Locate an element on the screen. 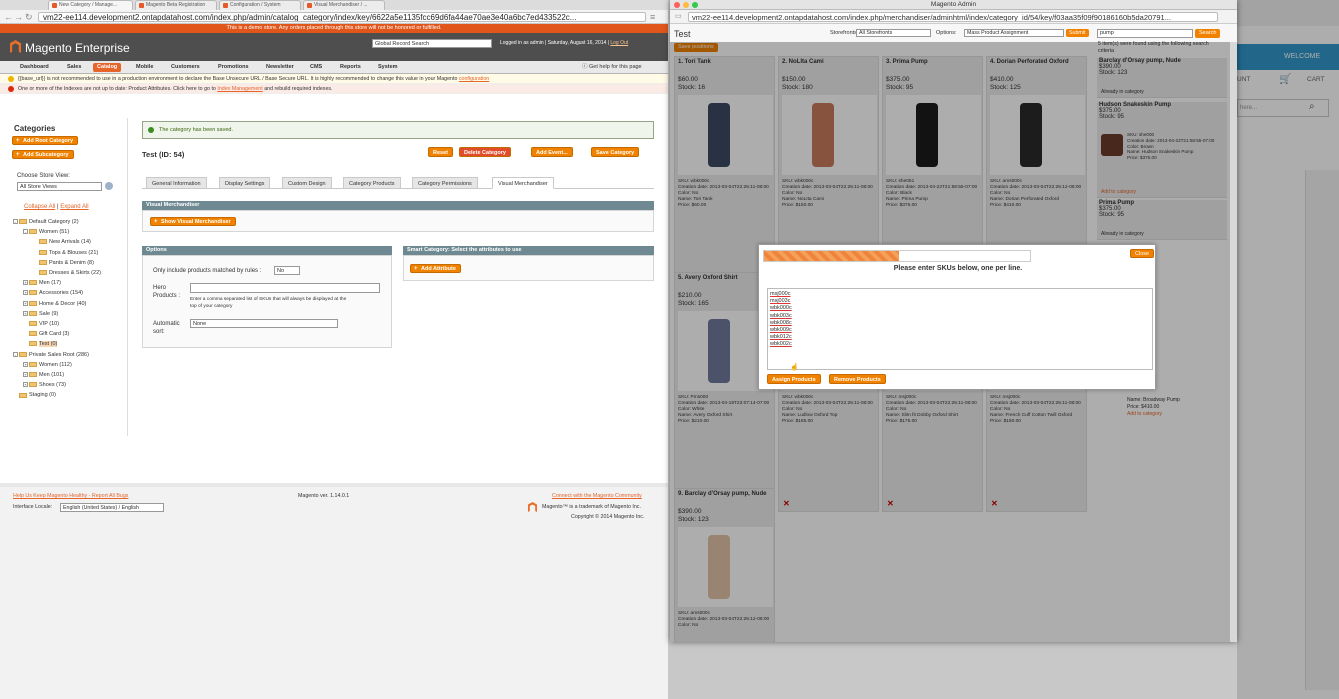 This screenshot has width=1339, height=699. tree-node-label: Accessories (154) is located at coordinates (61, 293).